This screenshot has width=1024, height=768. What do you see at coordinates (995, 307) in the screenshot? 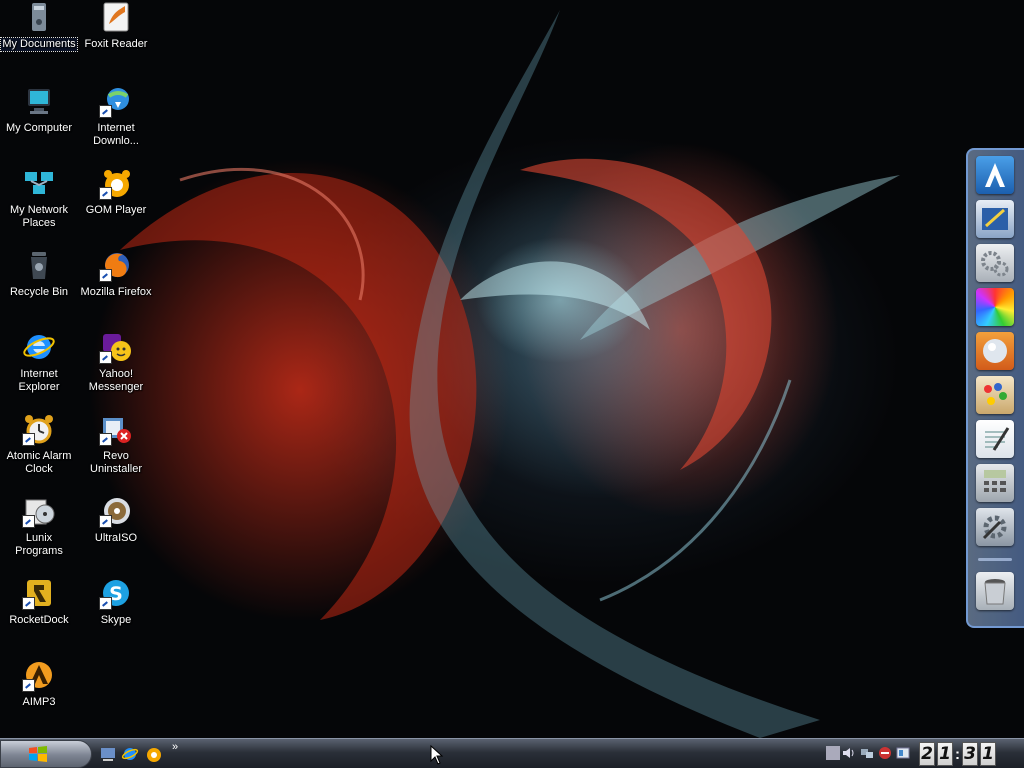
I see `dock-color-wheel-icon` at bounding box center [995, 307].